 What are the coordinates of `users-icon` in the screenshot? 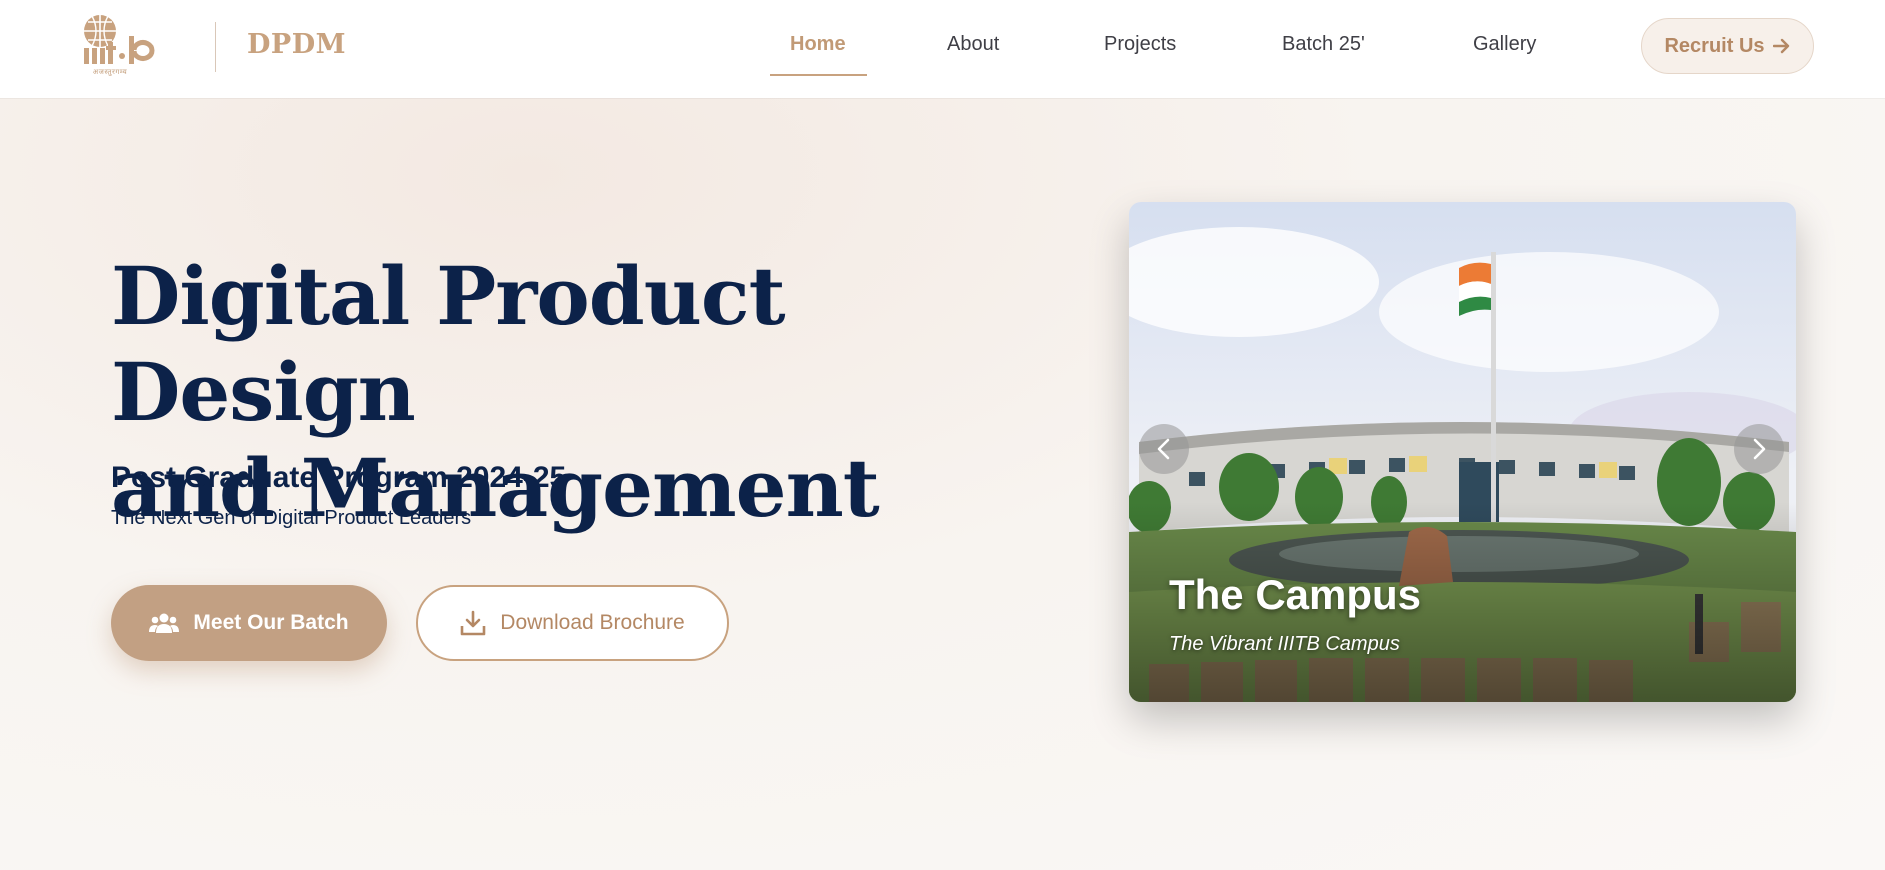 It's located at (164, 623).